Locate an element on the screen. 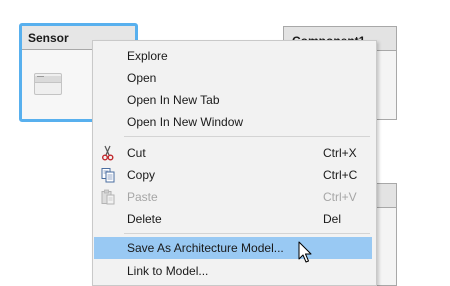  paste-icon is located at coordinates (108, 197).